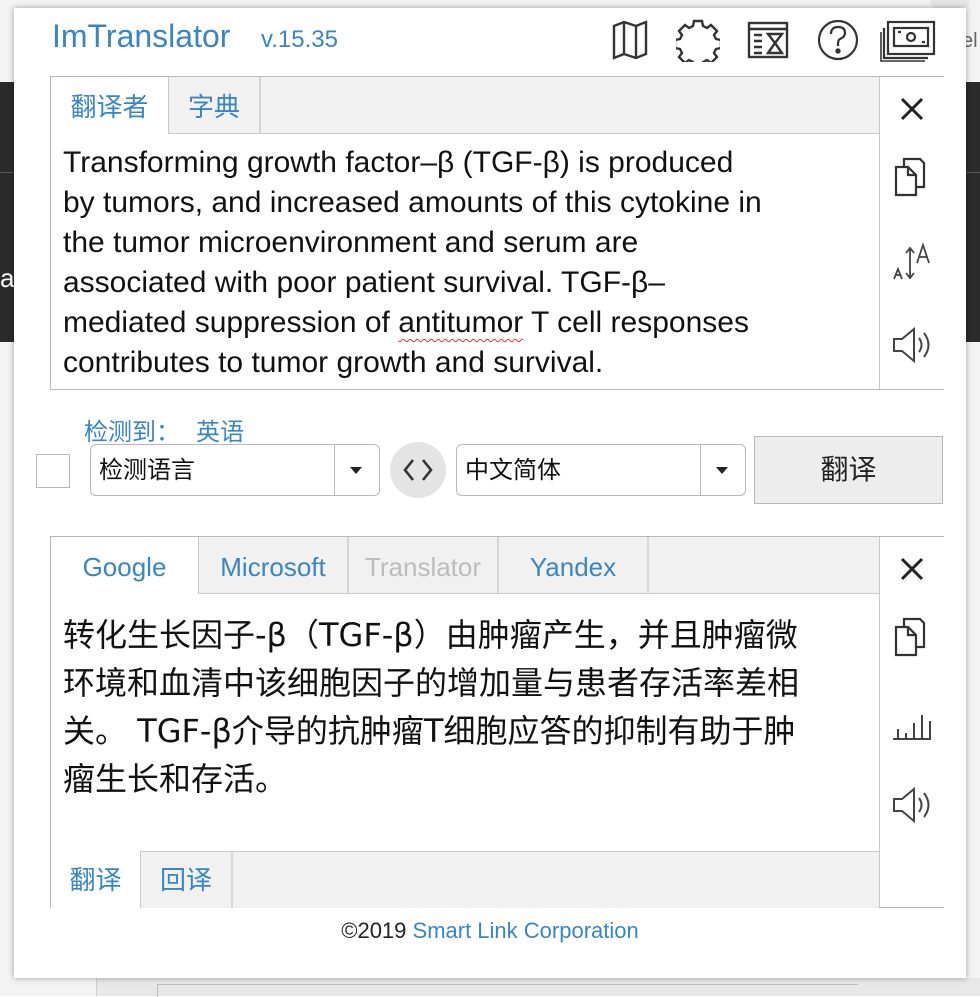 This screenshot has width=980, height=997. Describe the element at coordinates (299, 39) in the screenshot. I see `app-version: v.15.35` at that location.